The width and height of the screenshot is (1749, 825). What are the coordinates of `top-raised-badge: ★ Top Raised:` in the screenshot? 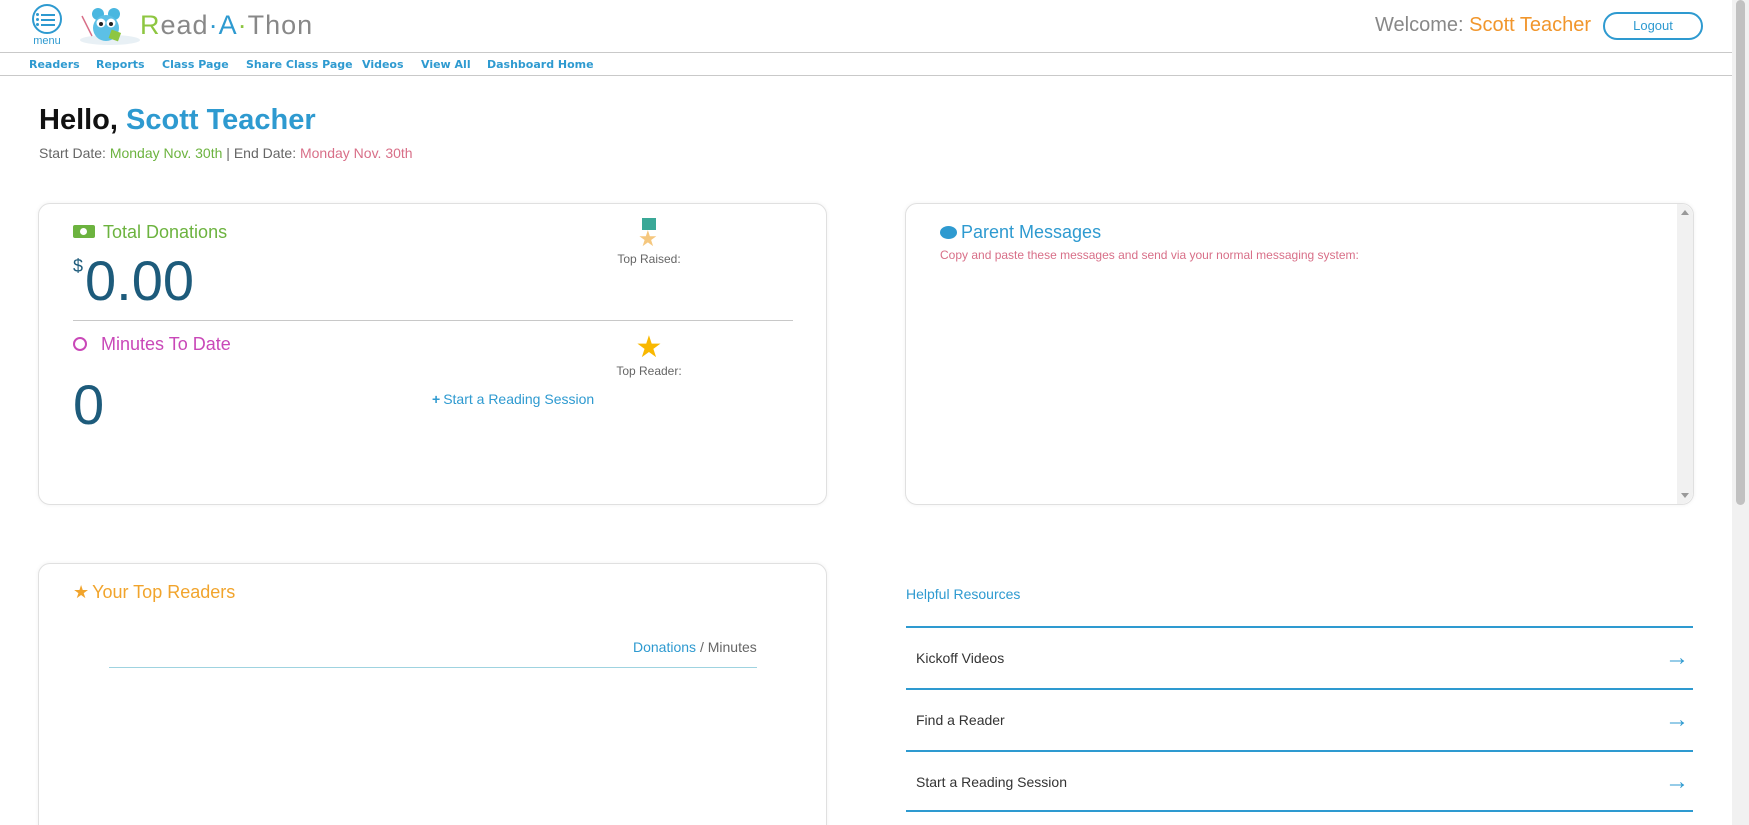 It's located at (649, 242).